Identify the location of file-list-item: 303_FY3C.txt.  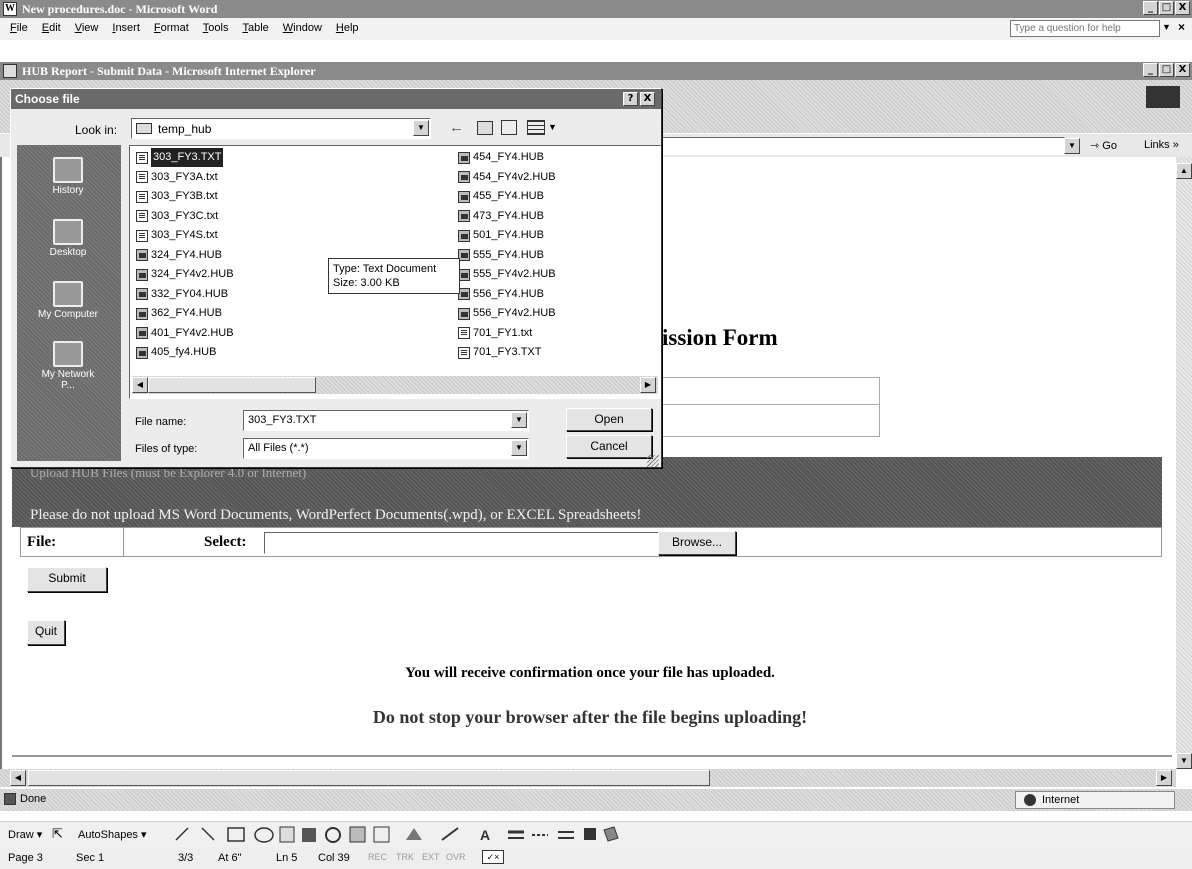
(177, 216).